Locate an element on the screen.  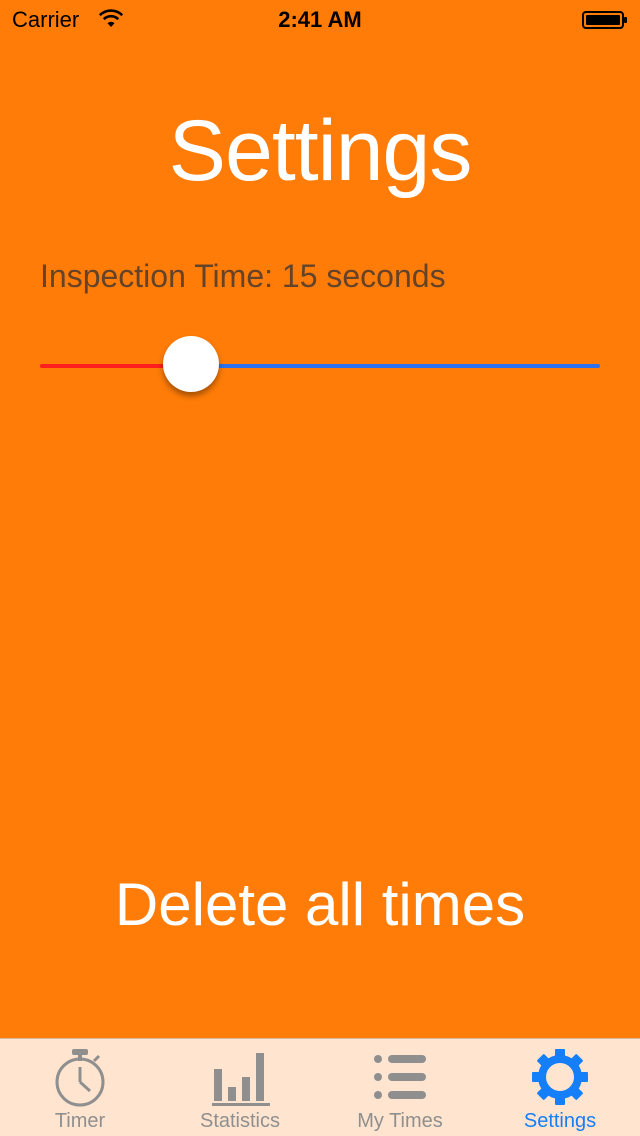
slider-max-track is located at coordinates (395, 366).